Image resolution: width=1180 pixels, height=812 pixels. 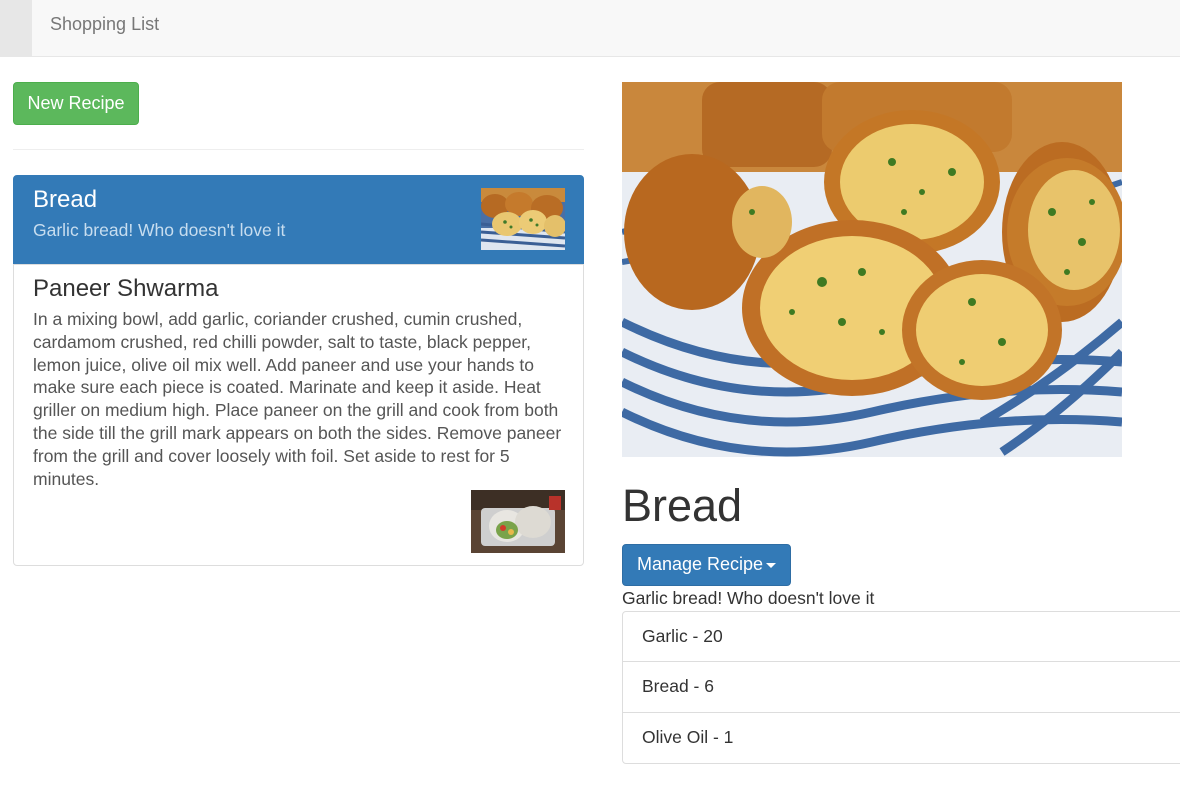 I want to click on ingredient-item: Bread - 6, so click(x=901, y=687).